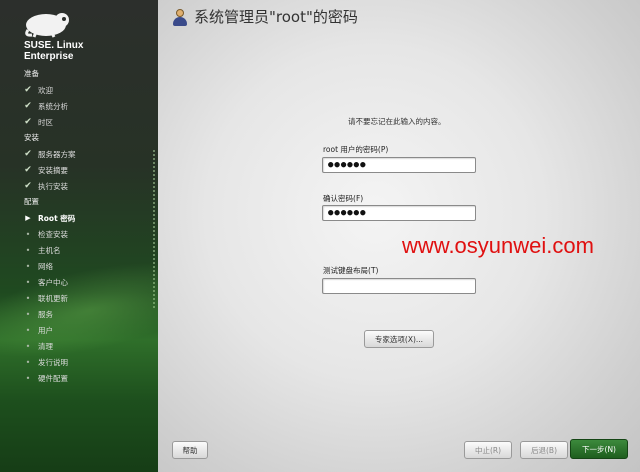  I want to click on user-icon, so click(180, 17).